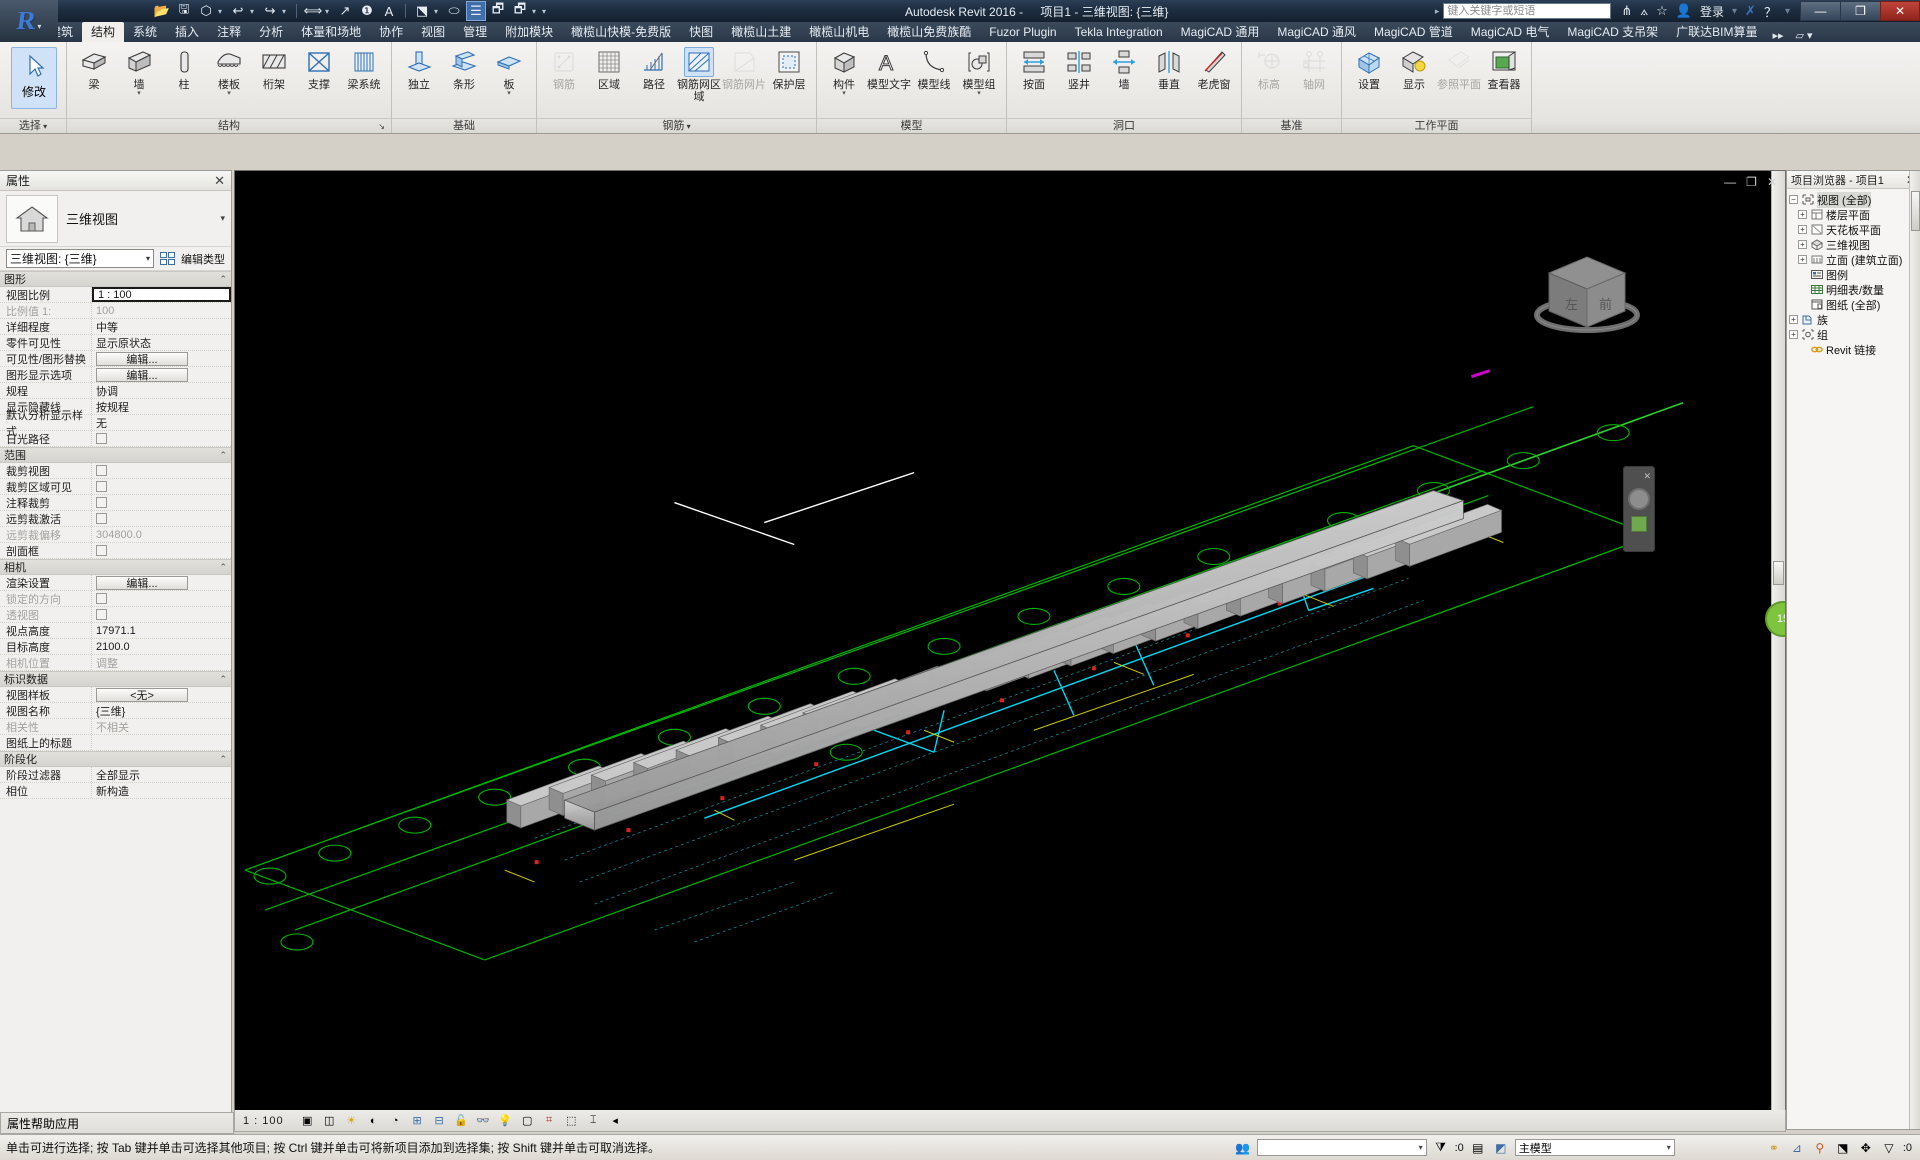 The width and height of the screenshot is (1920, 1160). What do you see at coordinates (1662, 11) in the screenshot?
I see `star-icon: ☆` at bounding box center [1662, 11].